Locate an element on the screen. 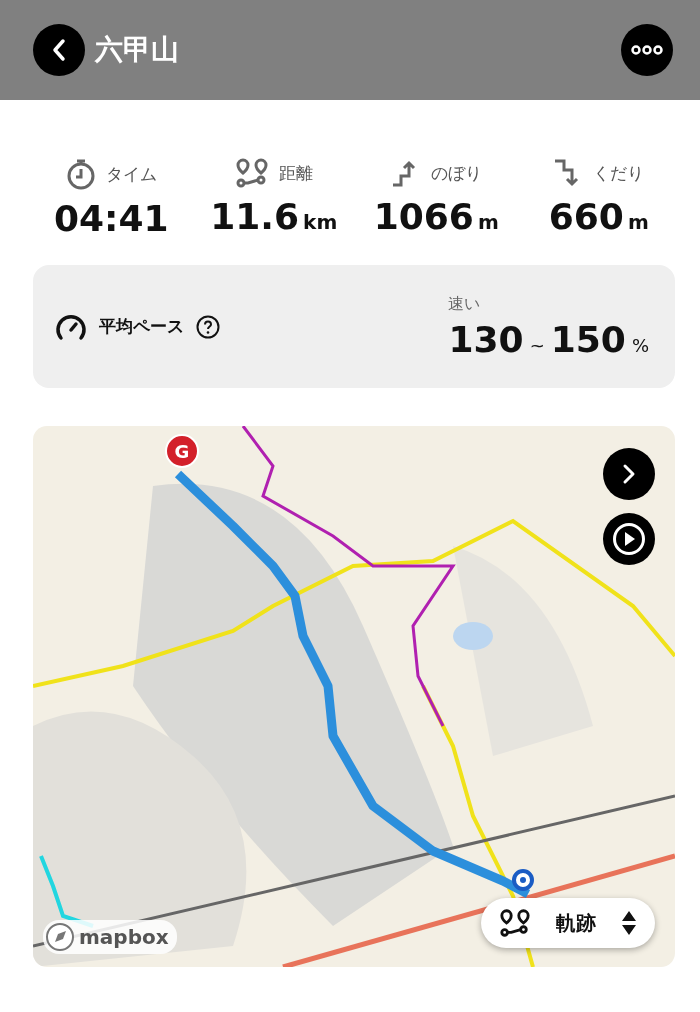 Image resolution: width=700 pixels, height=1012 pixels. sort-arrows-icon is located at coordinates (629, 923).